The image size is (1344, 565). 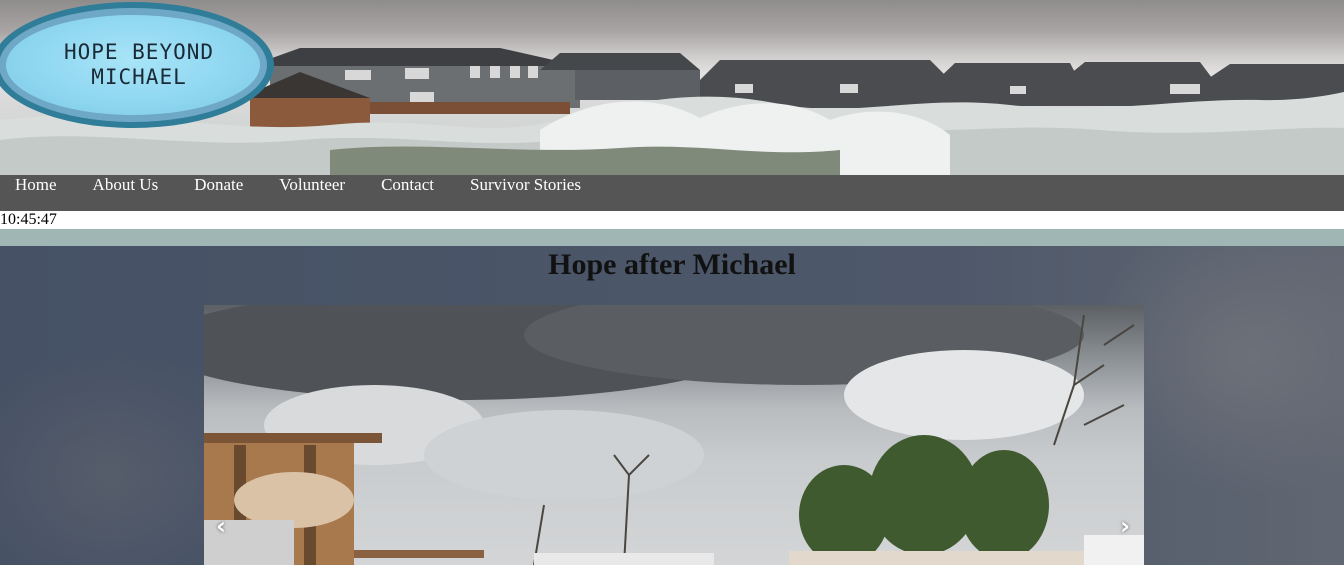 I want to click on nav-contact: Contact, so click(x=409, y=184).